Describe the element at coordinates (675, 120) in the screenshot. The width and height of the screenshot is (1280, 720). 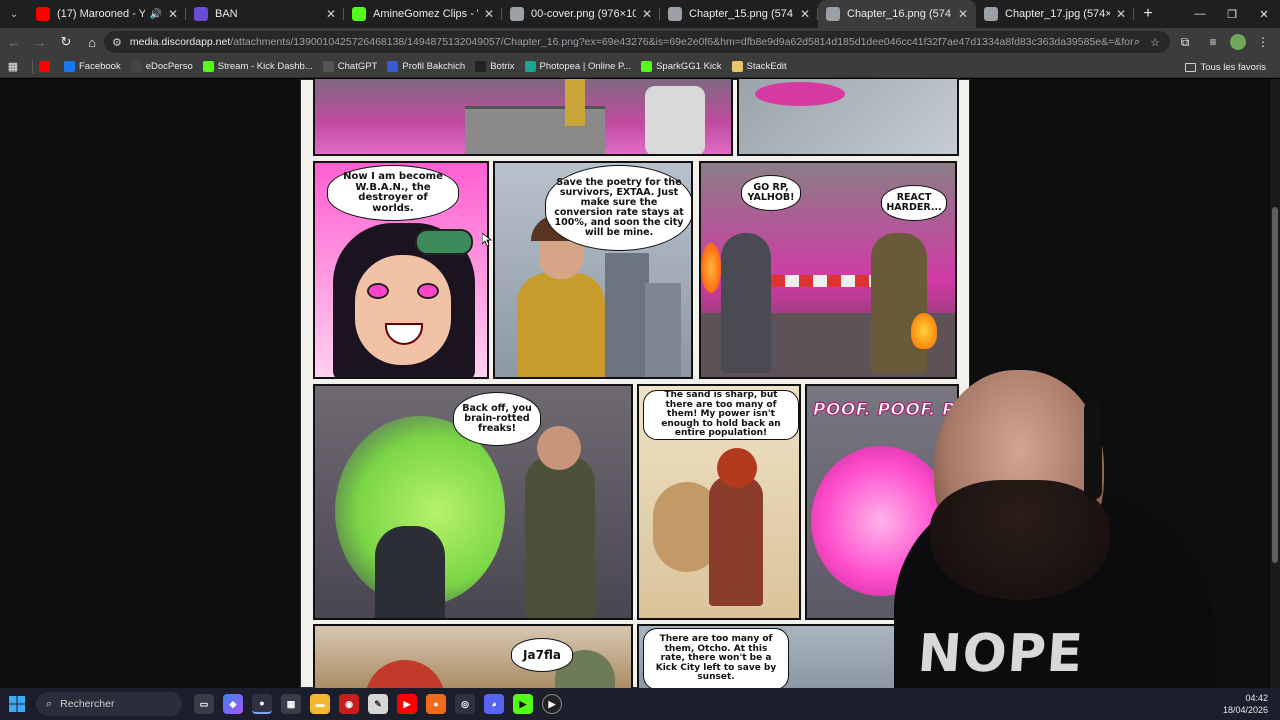
I see `character-coat` at that location.